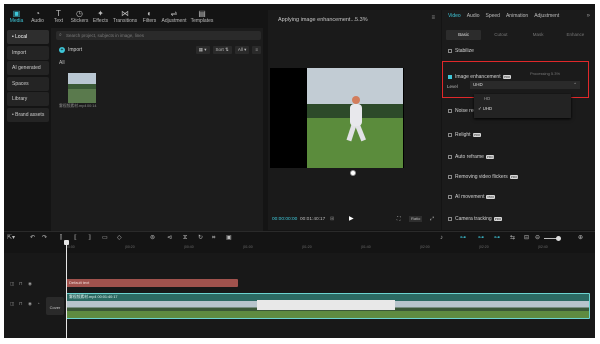 Image resolution: width=600 pixels, height=344 pixels. Describe the element at coordinates (229, 238) in the screenshot. I see `ai-tool-icon: ▣` at that location.